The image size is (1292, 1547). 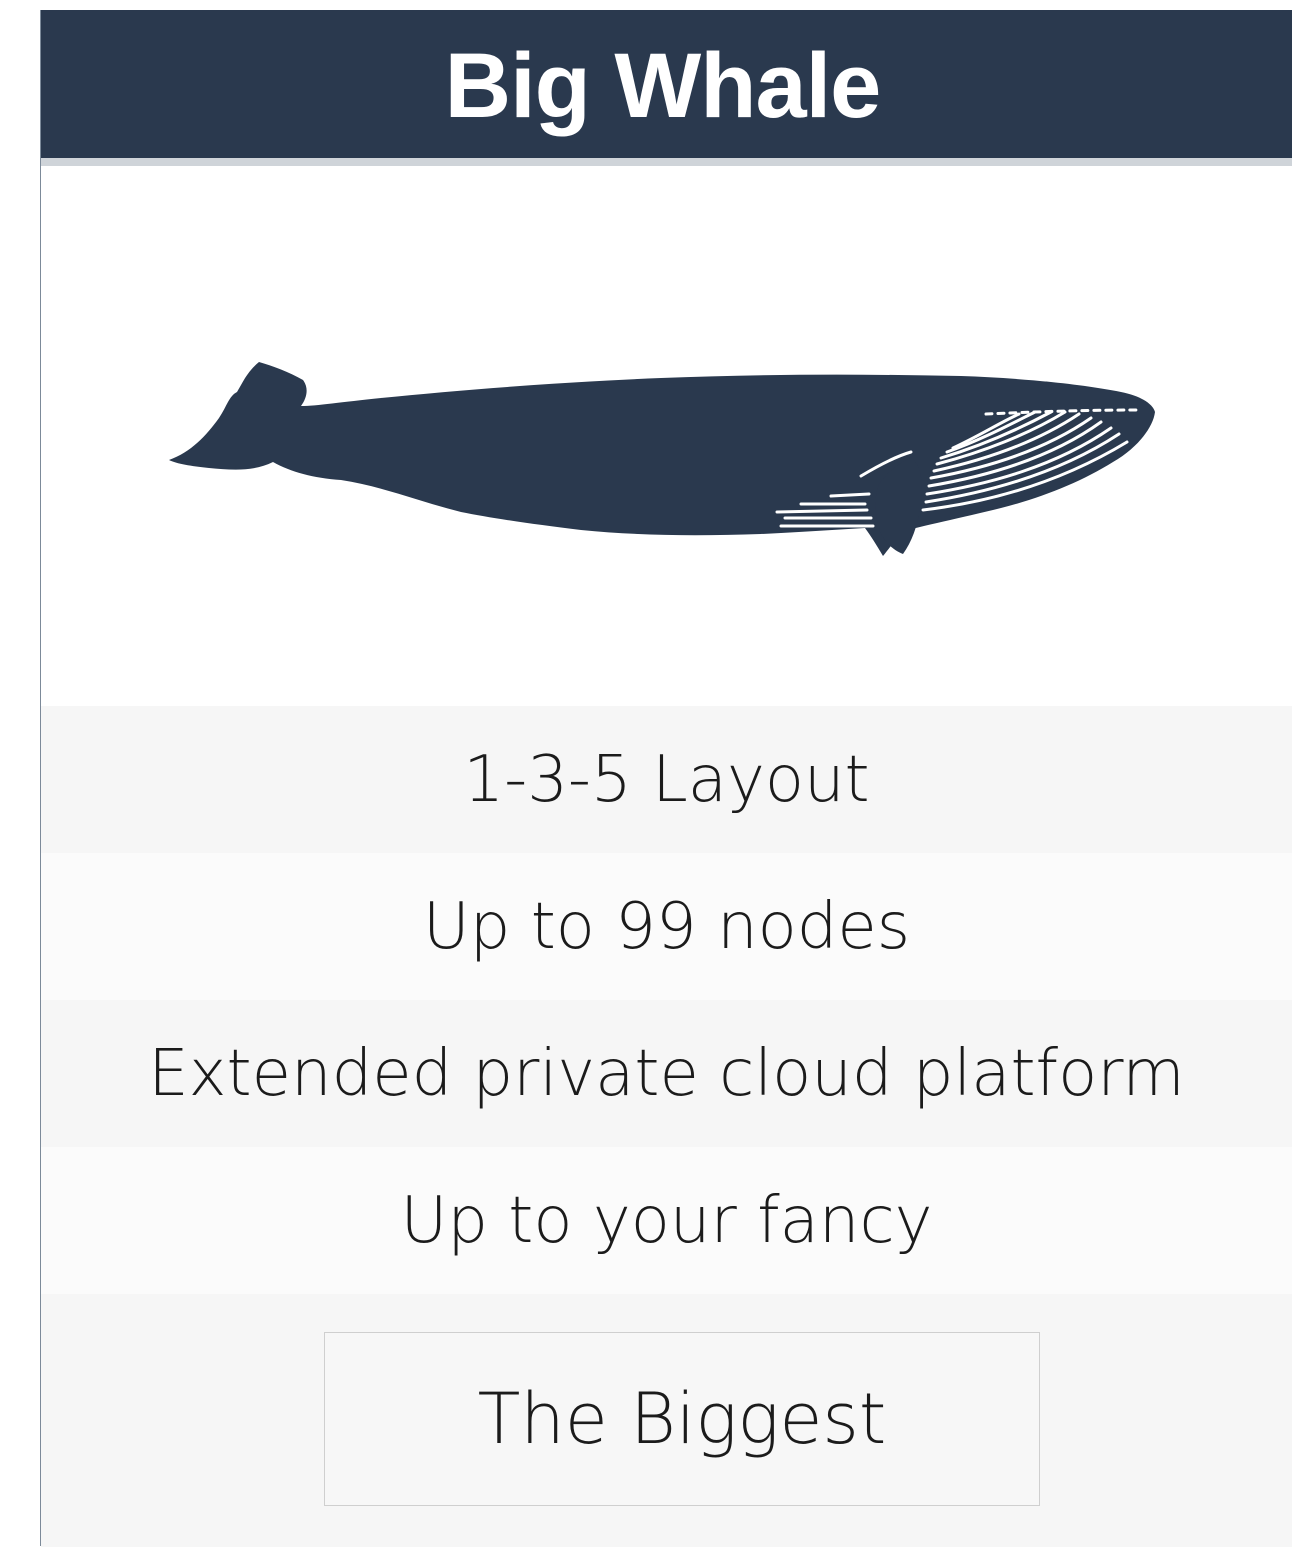 I want to click on header-divider, so click(x=666, y=162).